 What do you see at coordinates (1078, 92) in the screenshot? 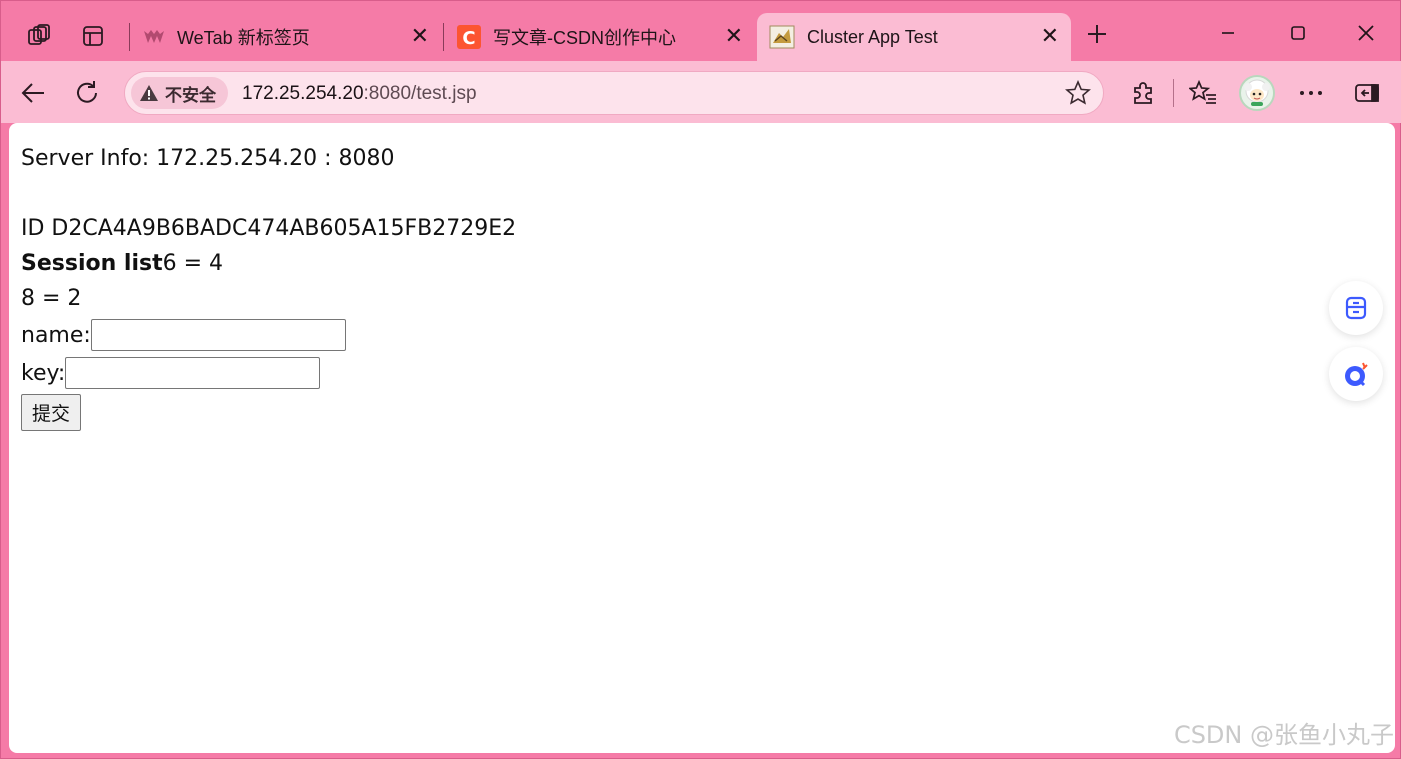
I see `star-icon` at bounding box center [1078, 92].